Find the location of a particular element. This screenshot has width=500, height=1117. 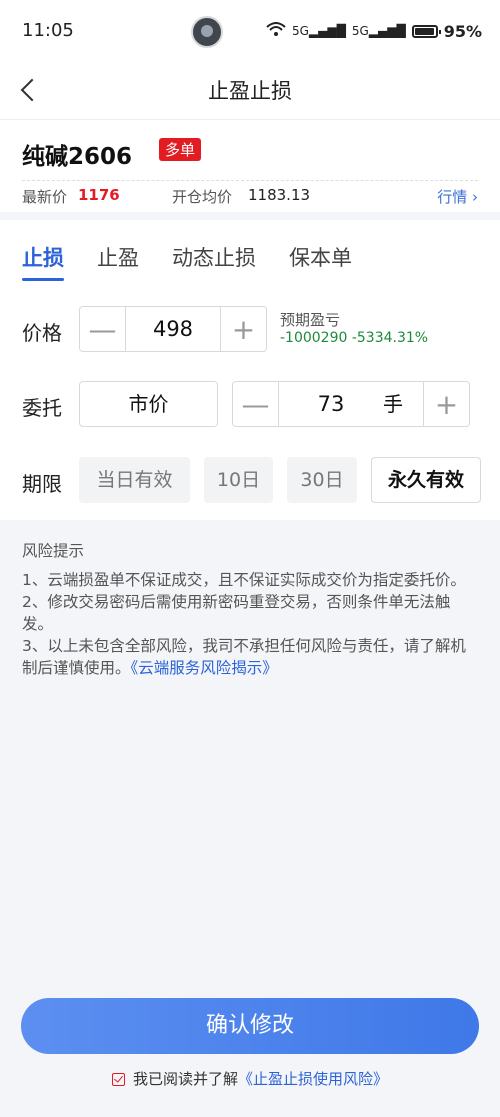

quantity-stepper: — 73 手 + is located at coordinates (351, 404).